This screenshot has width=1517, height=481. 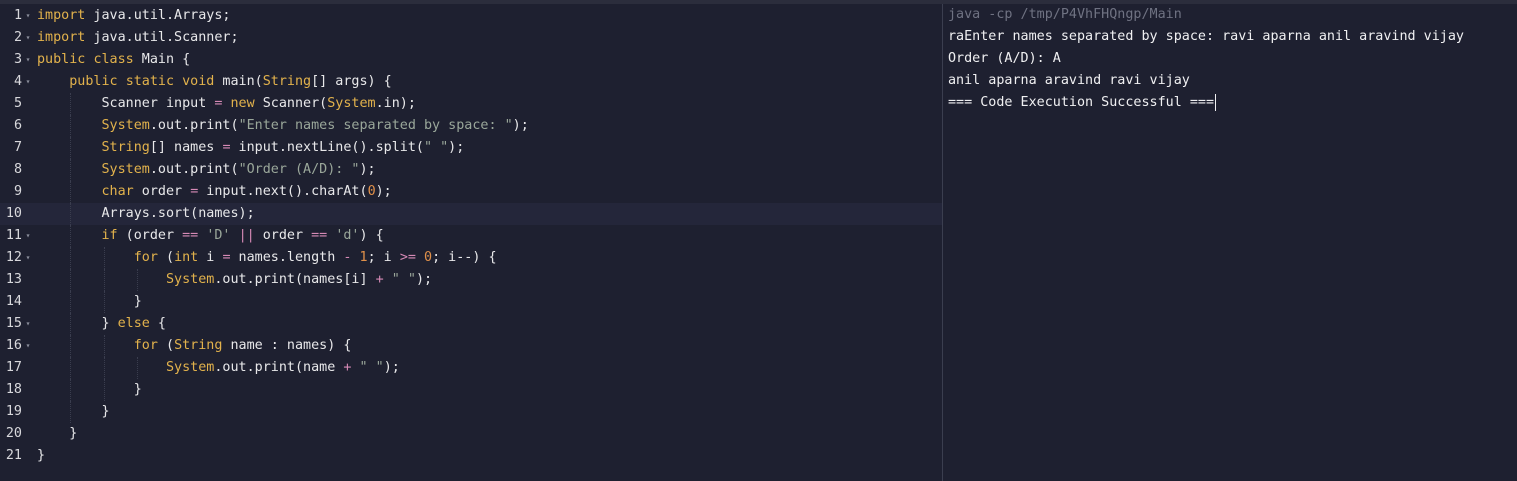 What do you see at coordinates (471, 456) in the screenshot?
I see `code-line: 21}` at bounding box center [471, 456].